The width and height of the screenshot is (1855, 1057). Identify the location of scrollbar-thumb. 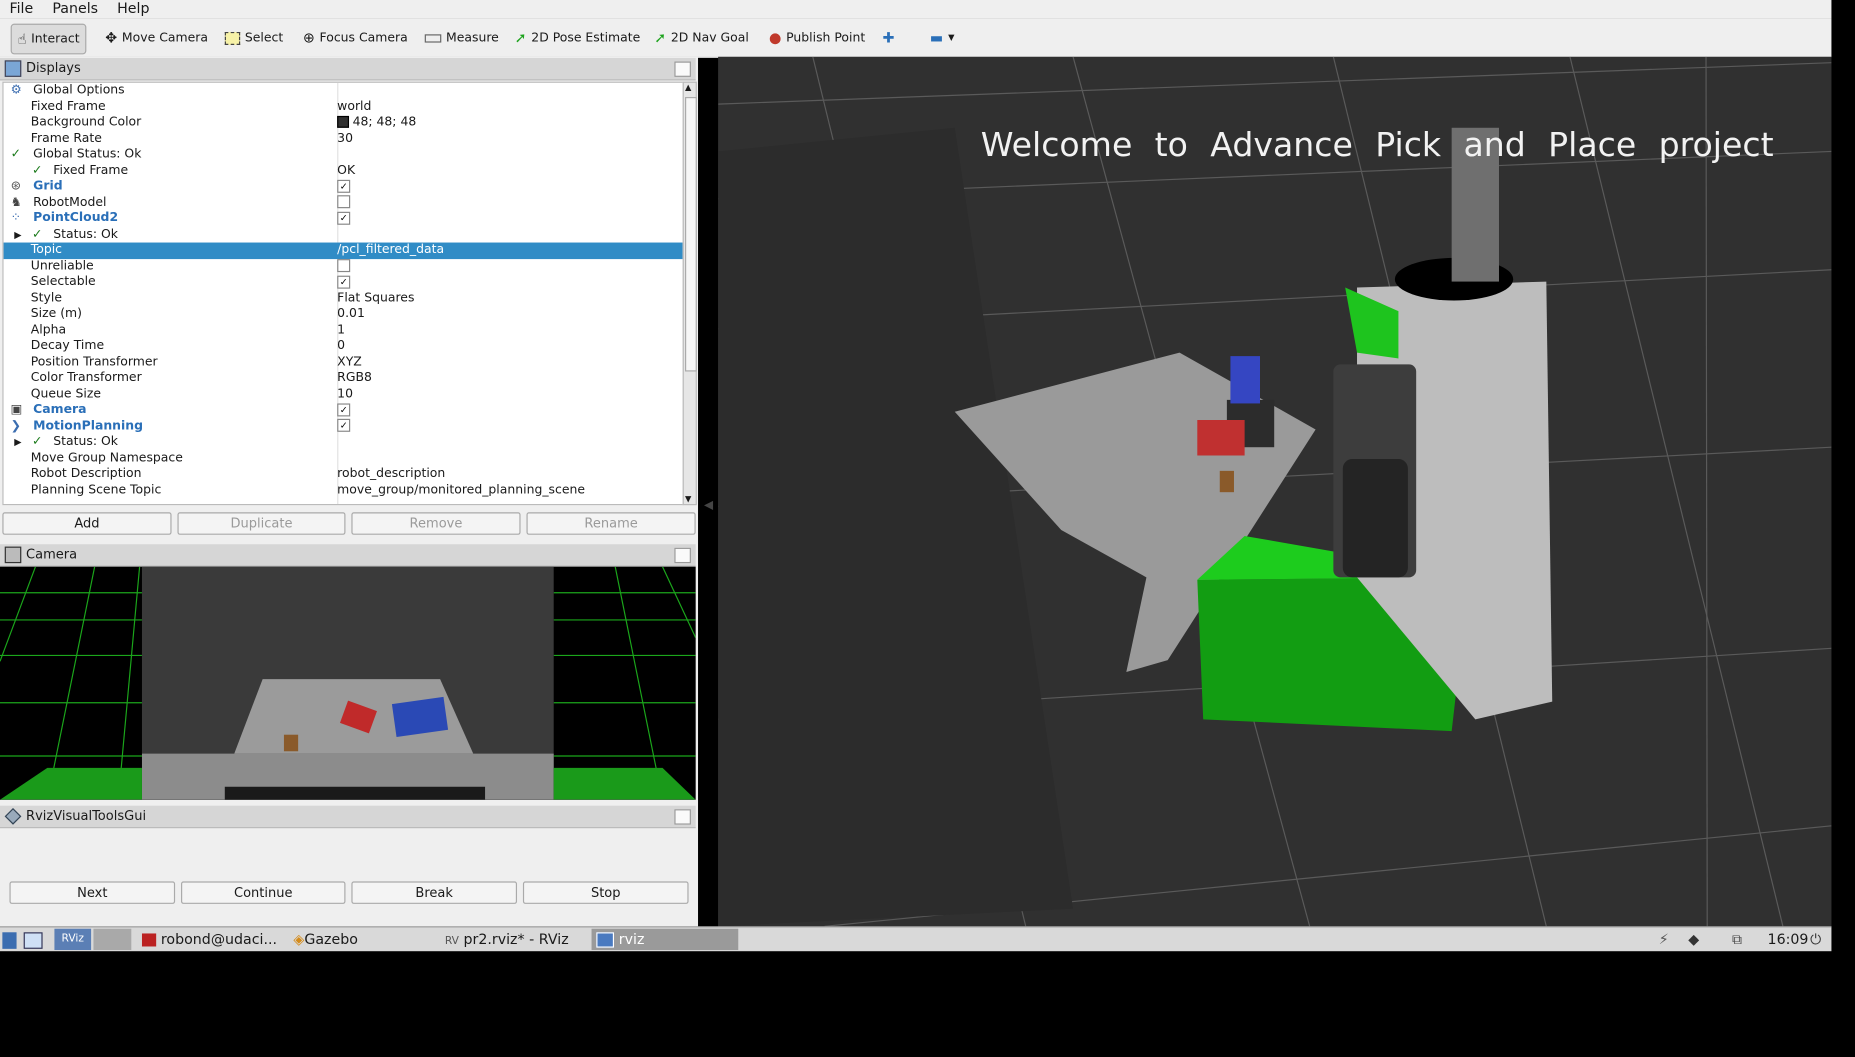
(691, 234).